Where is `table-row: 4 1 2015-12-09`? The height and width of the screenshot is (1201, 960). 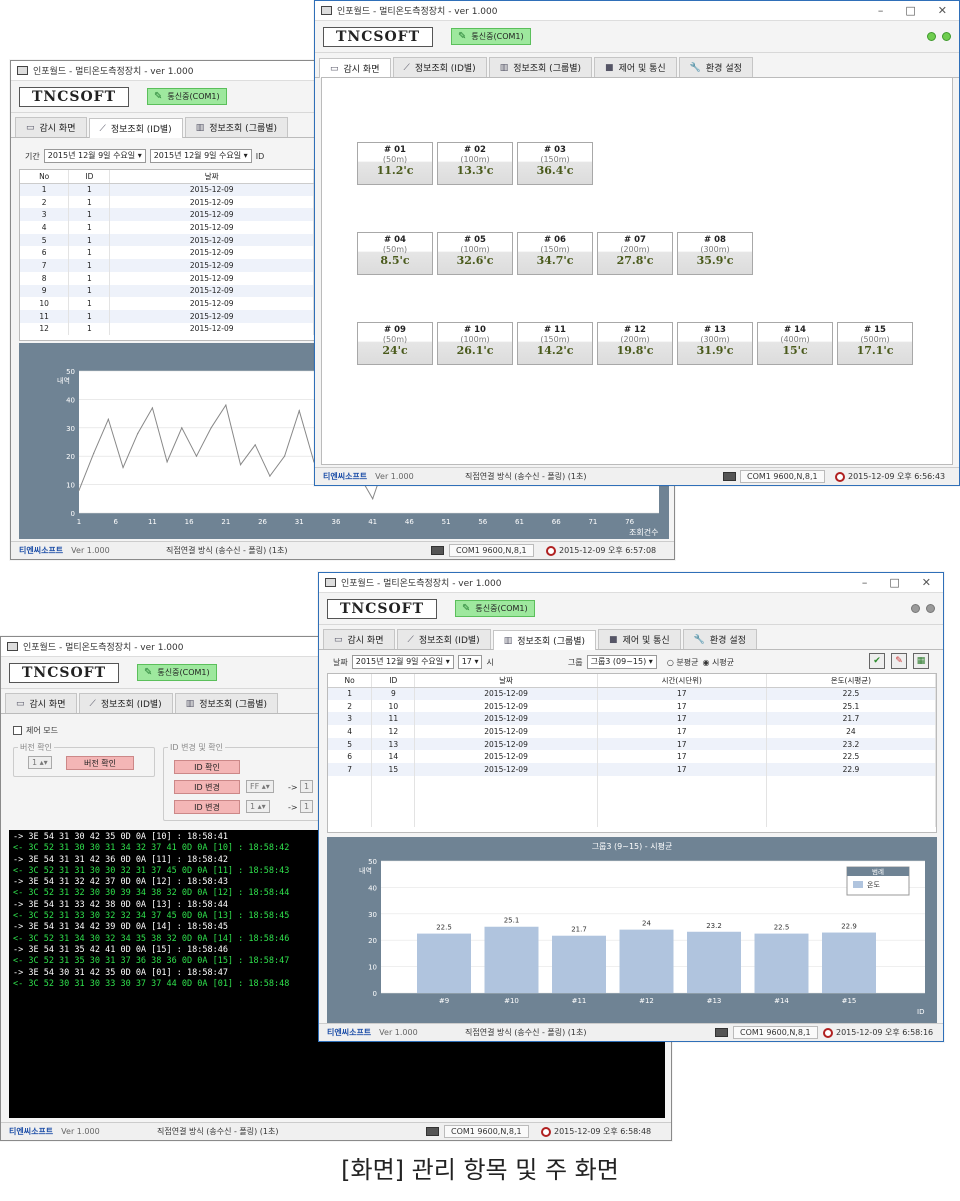
table-row: 4 1 2015-12-09 is located at coordinates (167, 227).